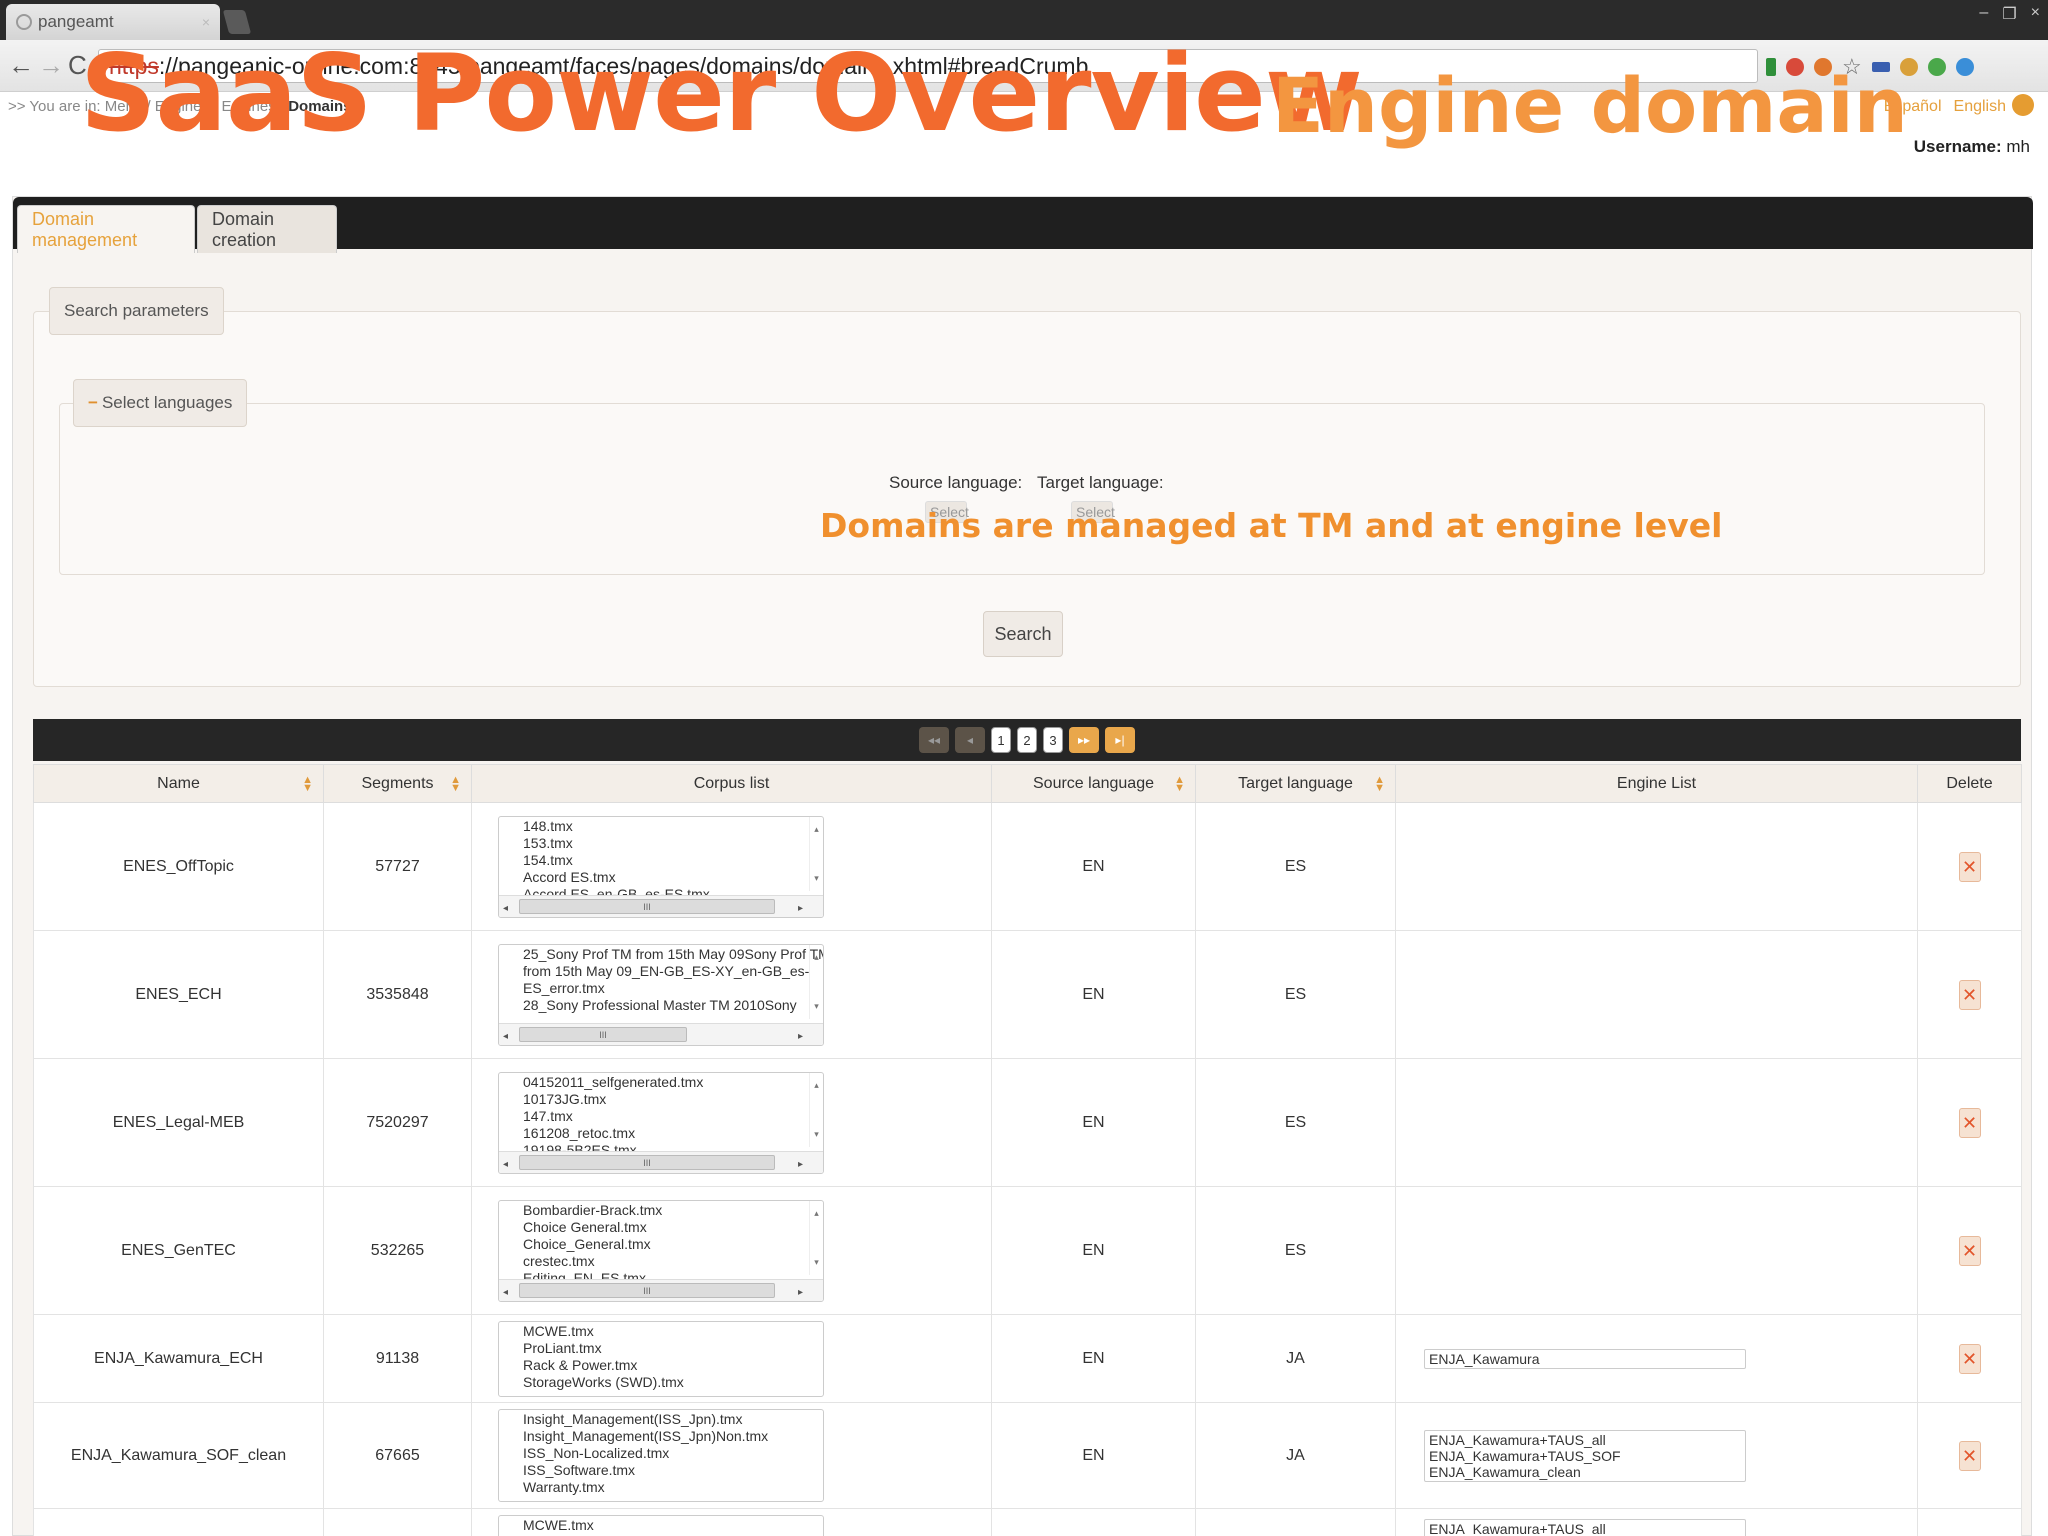 Image resolution: width=2048 pixels, height=1536 pixels. Describe the element at coordinates (93, 403) in the screenshot. I see `collapse-icon: −` at that location.